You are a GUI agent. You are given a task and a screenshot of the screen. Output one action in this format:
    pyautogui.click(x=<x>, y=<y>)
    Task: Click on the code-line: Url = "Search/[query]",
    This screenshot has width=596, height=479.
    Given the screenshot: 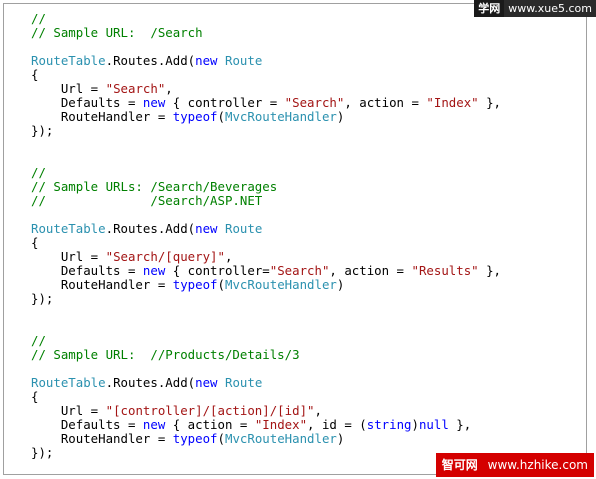 What is the action you would take?
    pyautogui.click(x=266, y=257)
    